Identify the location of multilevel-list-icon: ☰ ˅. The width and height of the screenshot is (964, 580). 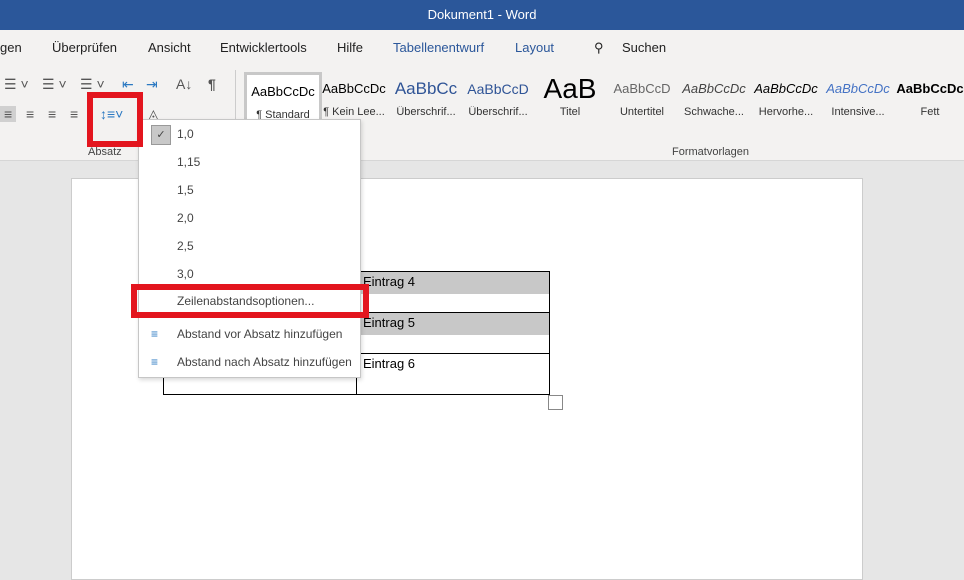
(92, 84).